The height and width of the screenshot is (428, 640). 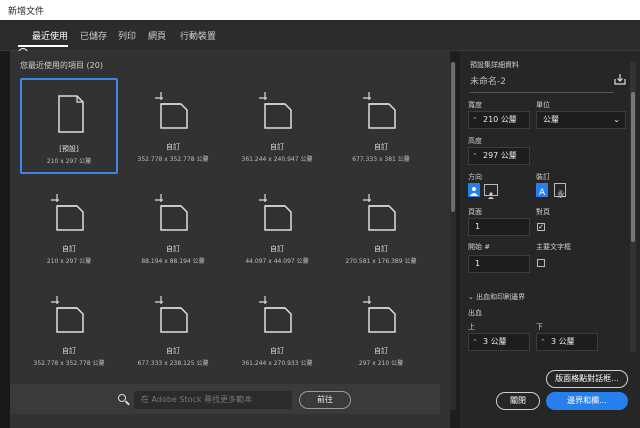 What do you see at coordinates (518, 401) in the screenshot?
I see `close-button: 關閉` at bounding box center [518, 401].